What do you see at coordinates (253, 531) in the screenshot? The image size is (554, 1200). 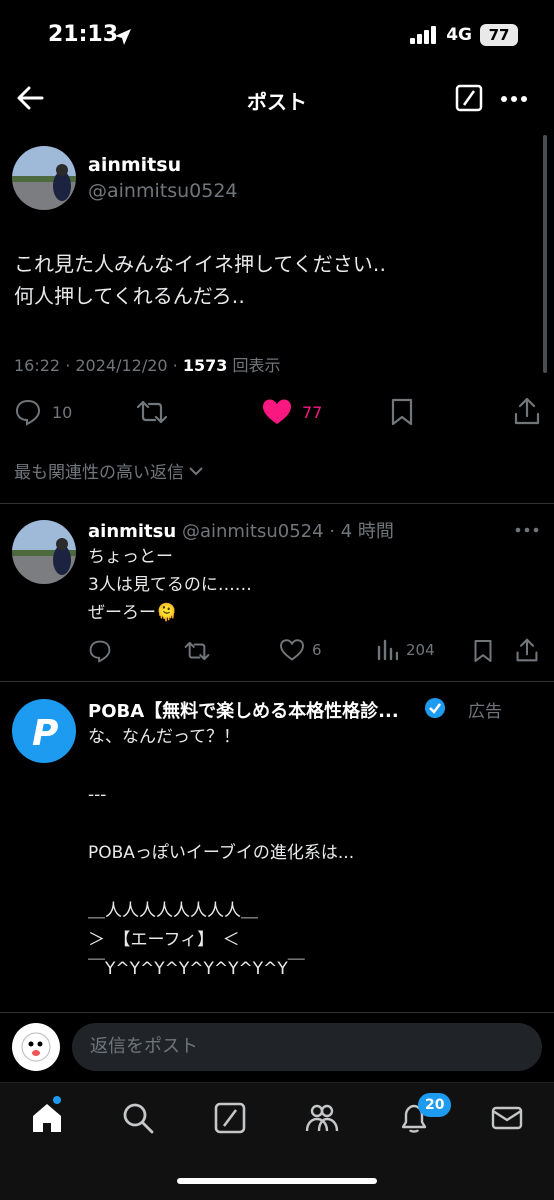 I see `reply-author-handle: @ainmitsu0524` at bounding box center [253, 531].